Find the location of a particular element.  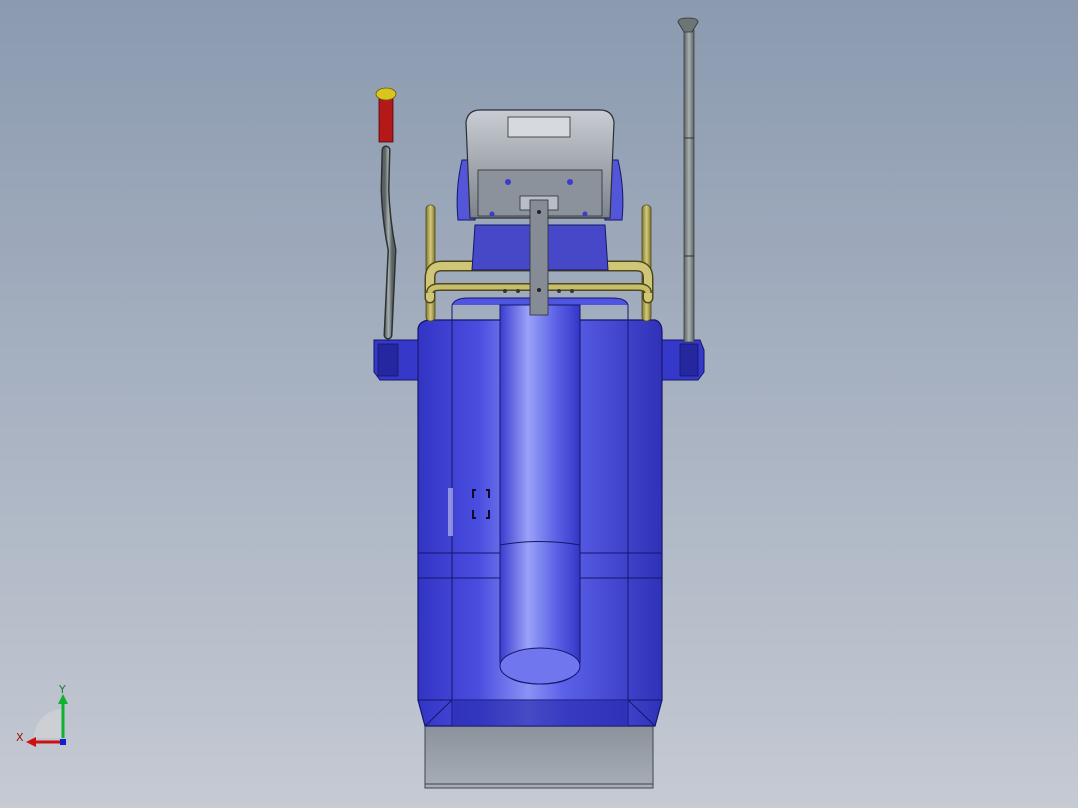

orientation-triad: Y X is located at coordinates (46, 716).